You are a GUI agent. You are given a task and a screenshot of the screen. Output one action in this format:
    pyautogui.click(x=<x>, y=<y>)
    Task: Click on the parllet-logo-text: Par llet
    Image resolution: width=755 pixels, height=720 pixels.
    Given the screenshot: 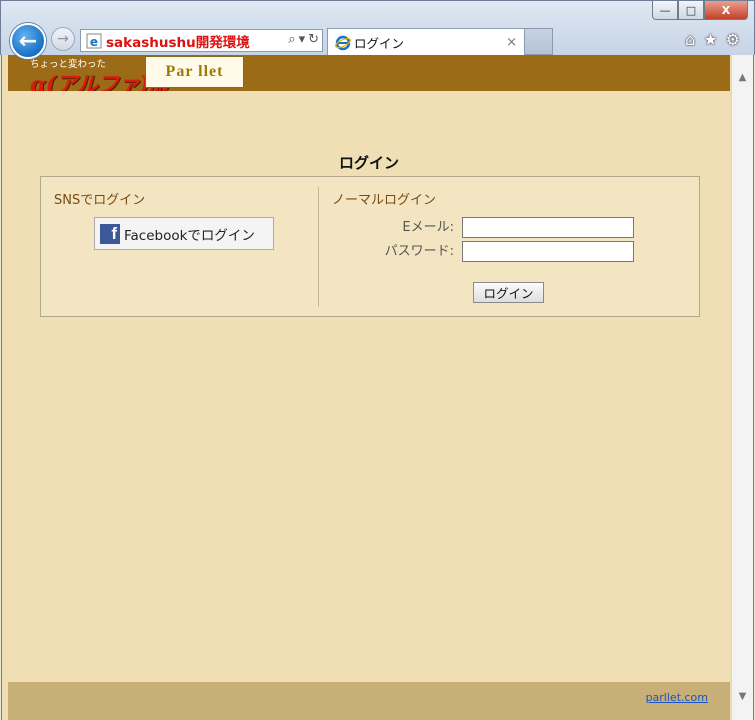 What is the action you would take?
    pyautogui.click(x=194, y=71)
    